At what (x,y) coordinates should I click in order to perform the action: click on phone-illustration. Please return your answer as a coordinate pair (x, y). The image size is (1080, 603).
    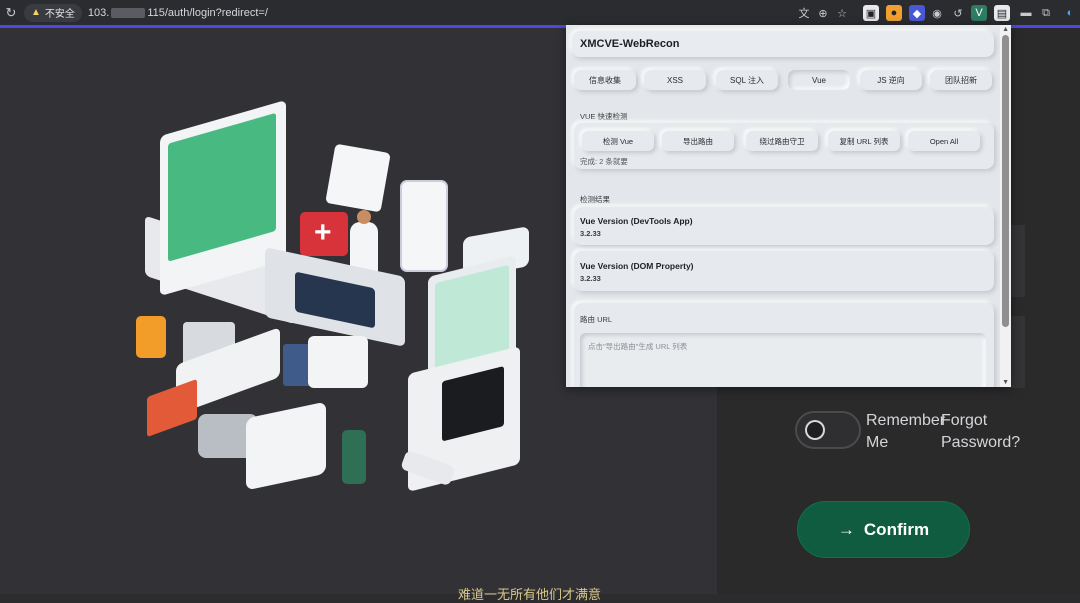
    Looking at the image, I should click on (424, 226).